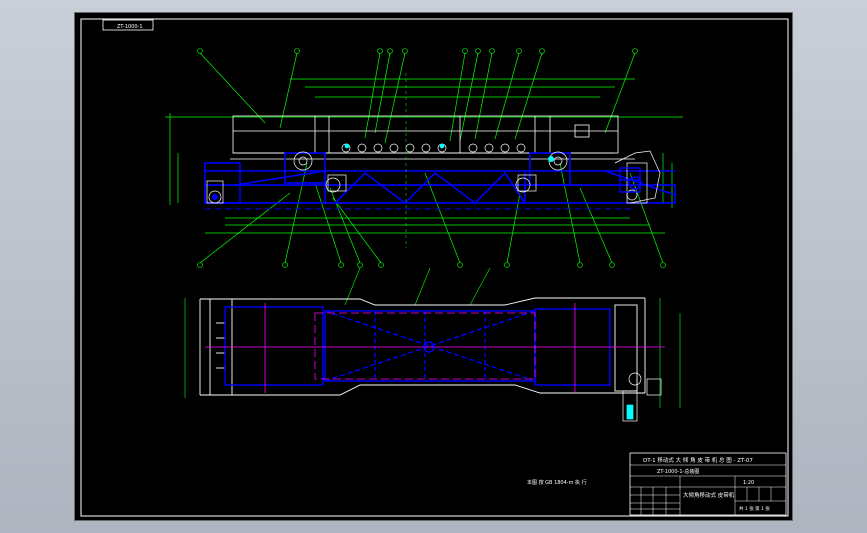  What do you see at coordinates (215, 197) in the screenshot?
I see `tail-pulley` at bounding box center [215, 197].